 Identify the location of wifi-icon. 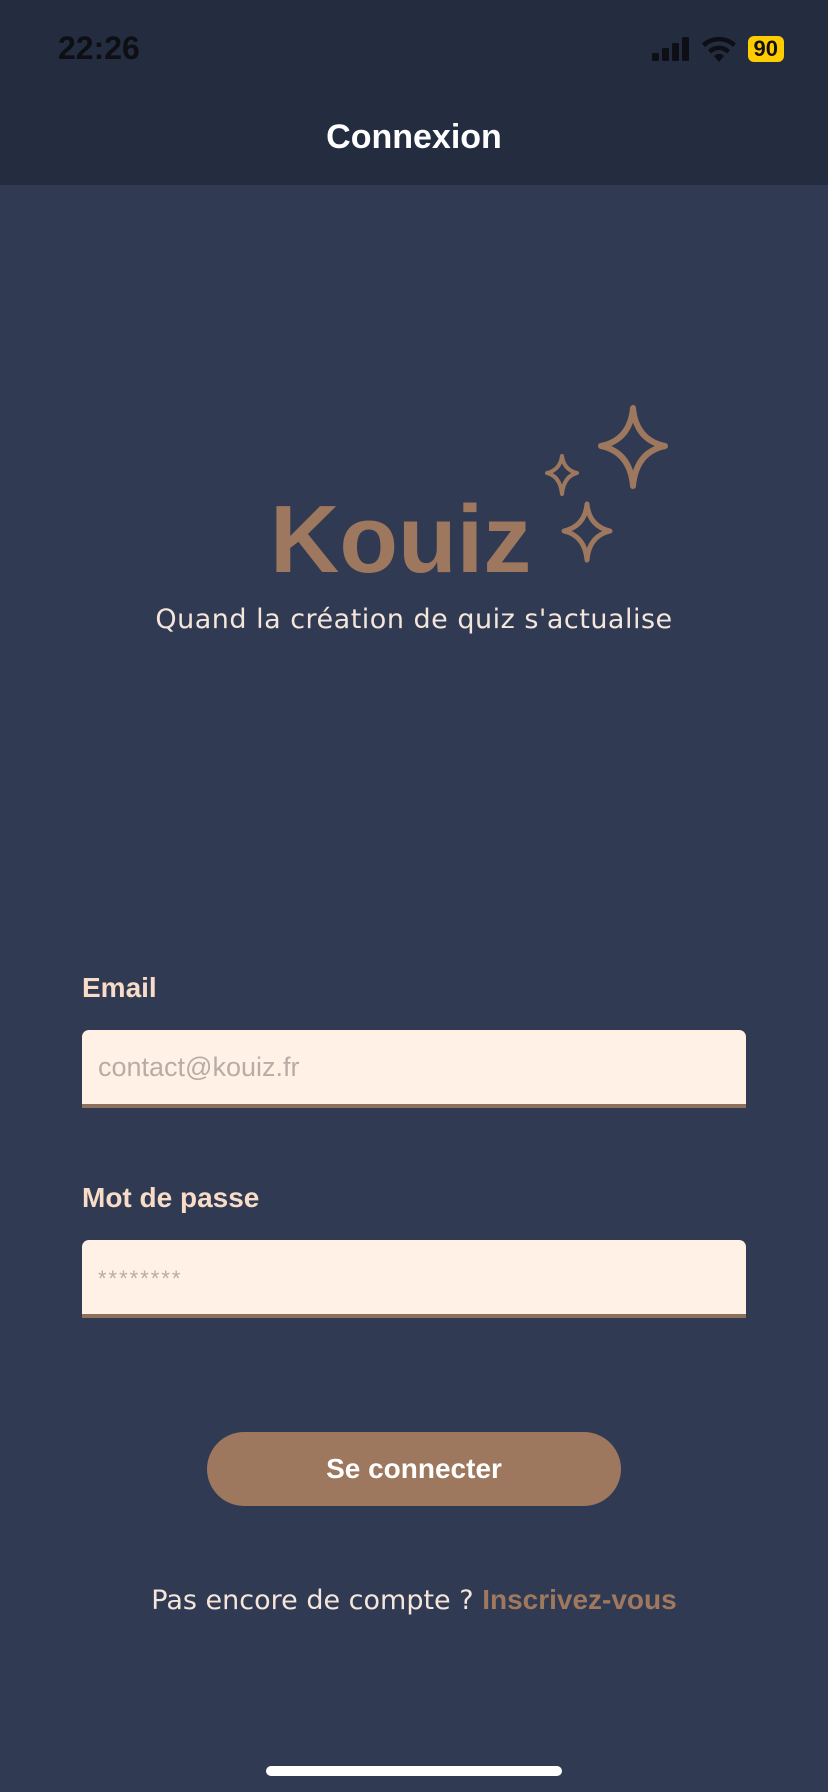
(718, 49).